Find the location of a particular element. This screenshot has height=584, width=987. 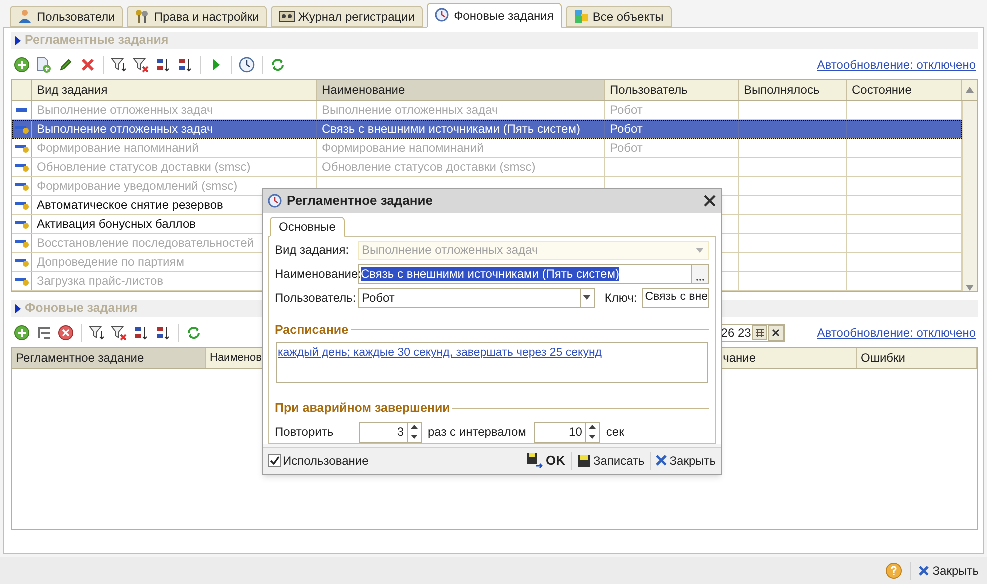

group-title: Расписание is located at coordinates (312, 330).